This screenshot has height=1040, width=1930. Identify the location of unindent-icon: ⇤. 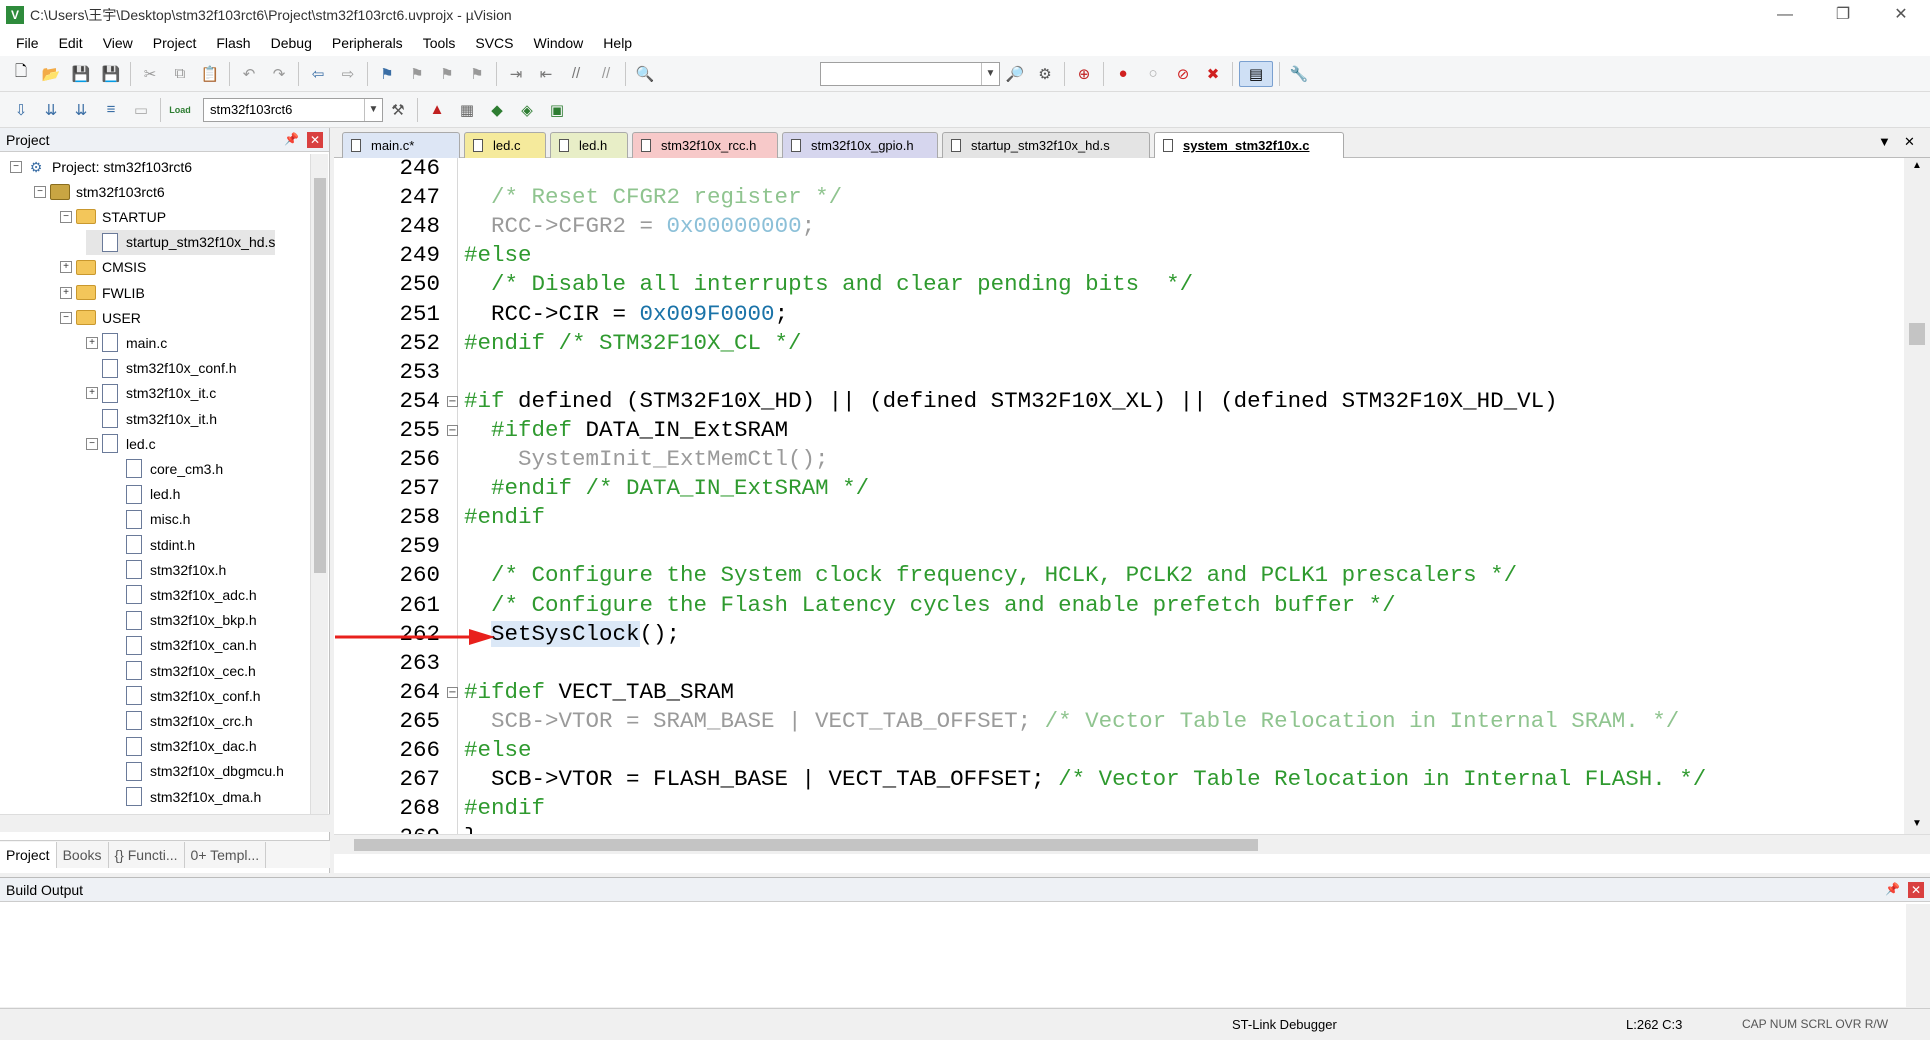
(546, 74).